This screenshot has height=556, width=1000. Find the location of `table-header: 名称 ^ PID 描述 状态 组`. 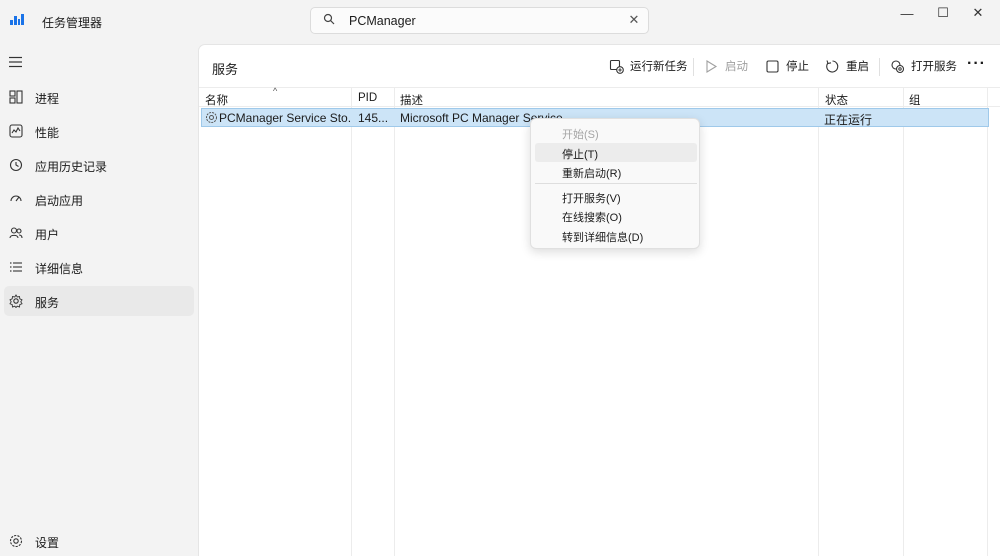

table-header: 名称 ^ PID 描述 状态 组 is located at coordinates (599, 97).